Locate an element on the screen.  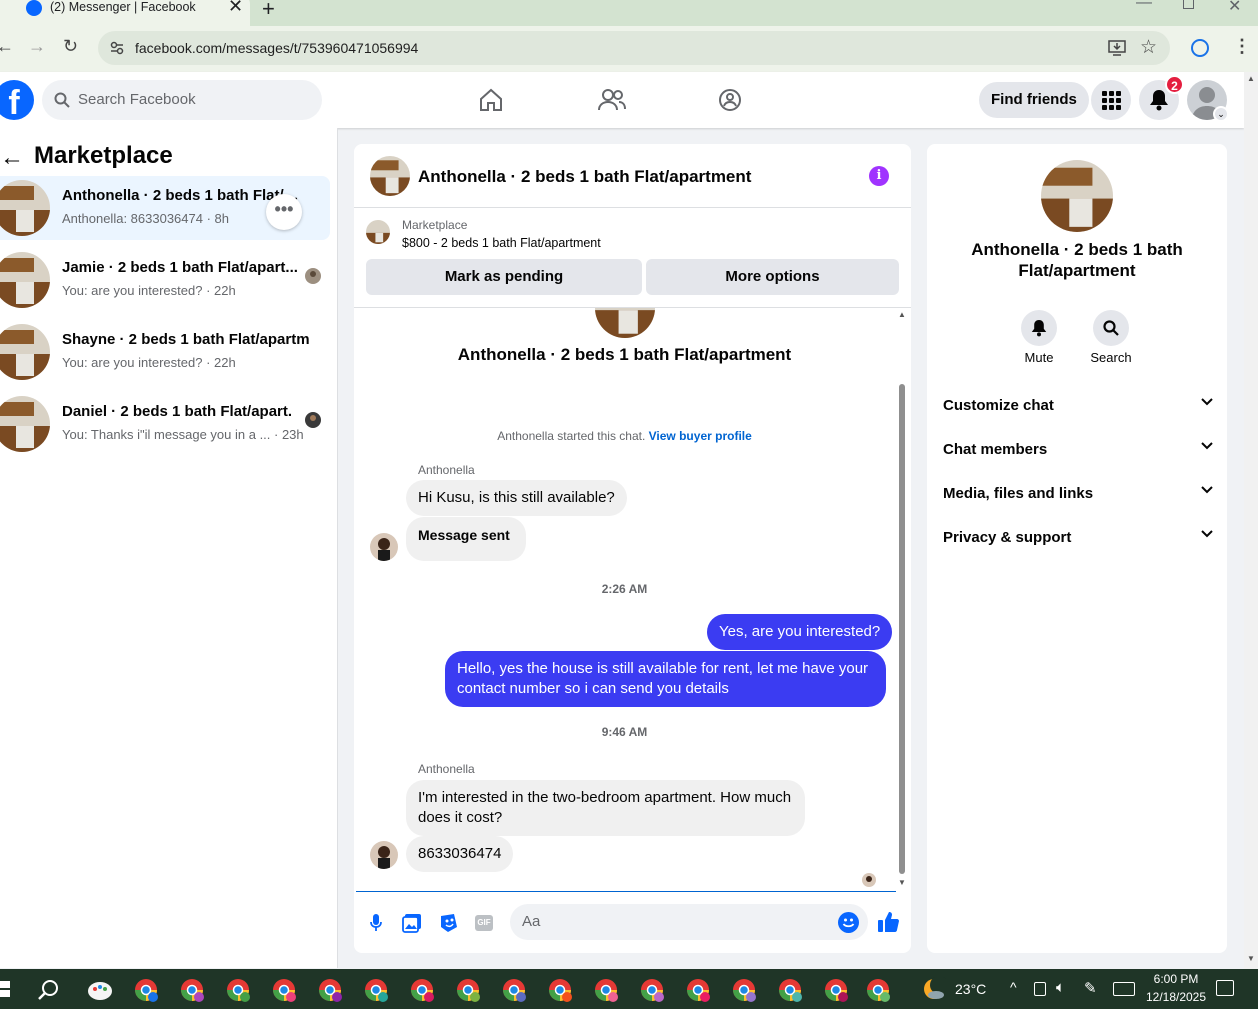
site-info-icon is located at coordinates (117, 48).